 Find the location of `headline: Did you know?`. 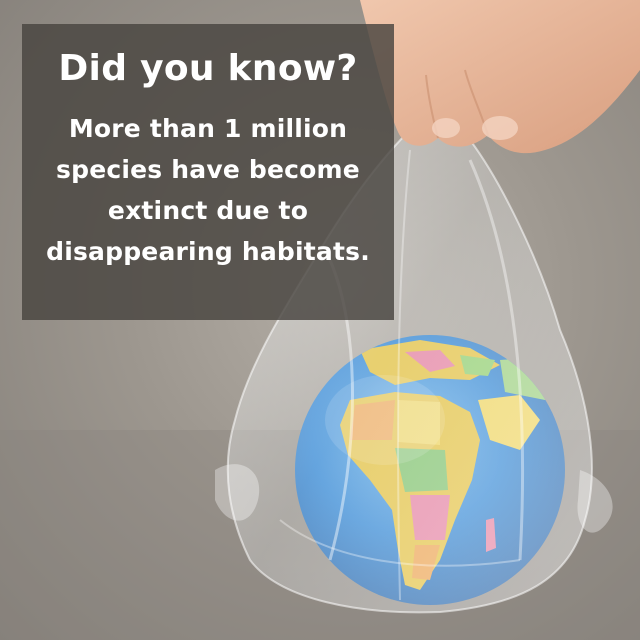

headline: Did you know? is located at coordinates (208, 68).